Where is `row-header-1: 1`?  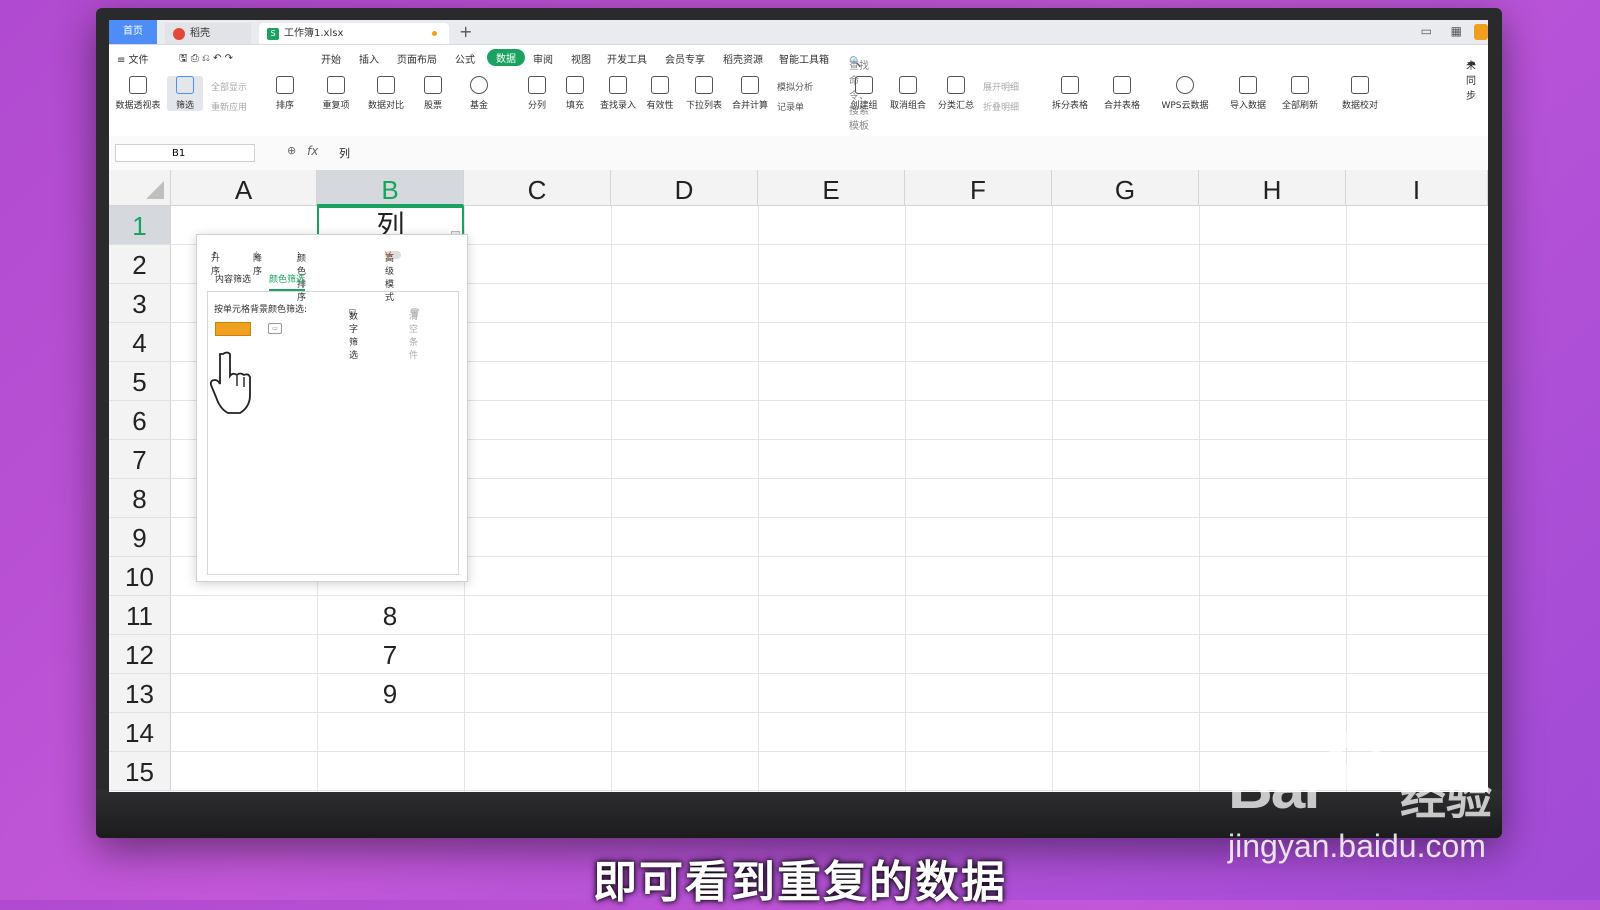 row-header-1: 1 is located at coordinates (140, 225).